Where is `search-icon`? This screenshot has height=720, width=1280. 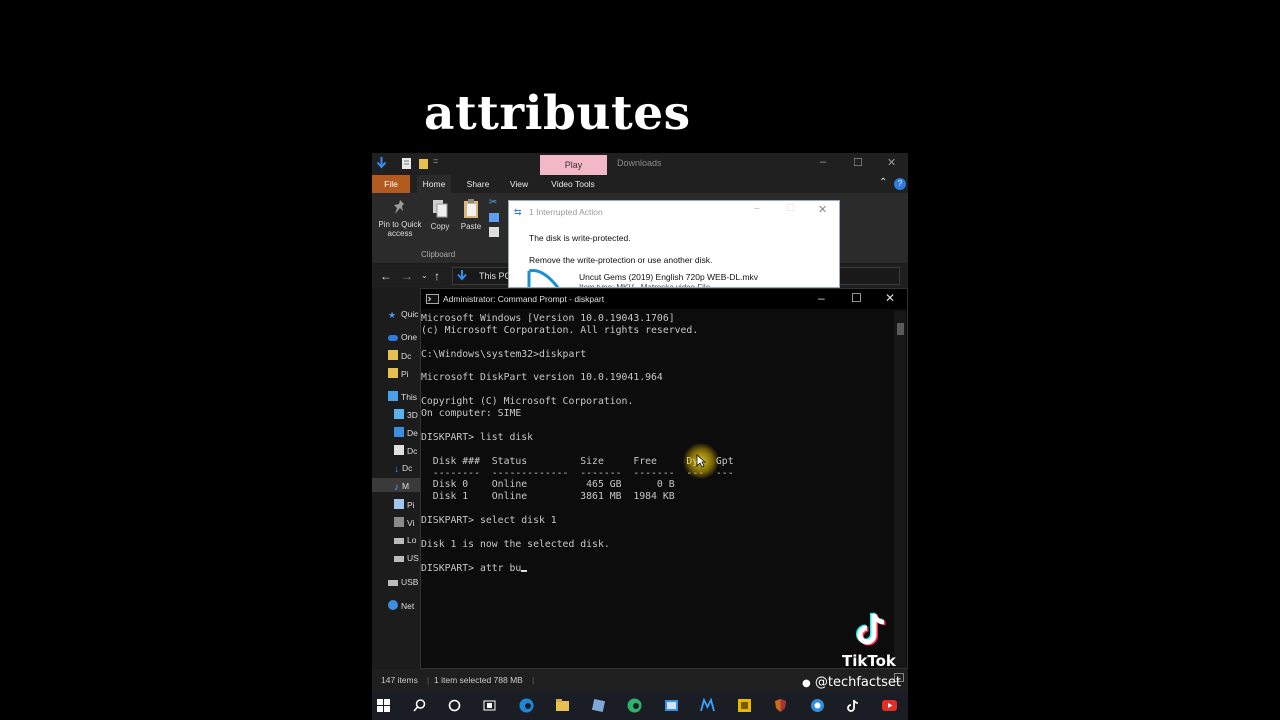 search-icon is located at coordinates (419, 705).